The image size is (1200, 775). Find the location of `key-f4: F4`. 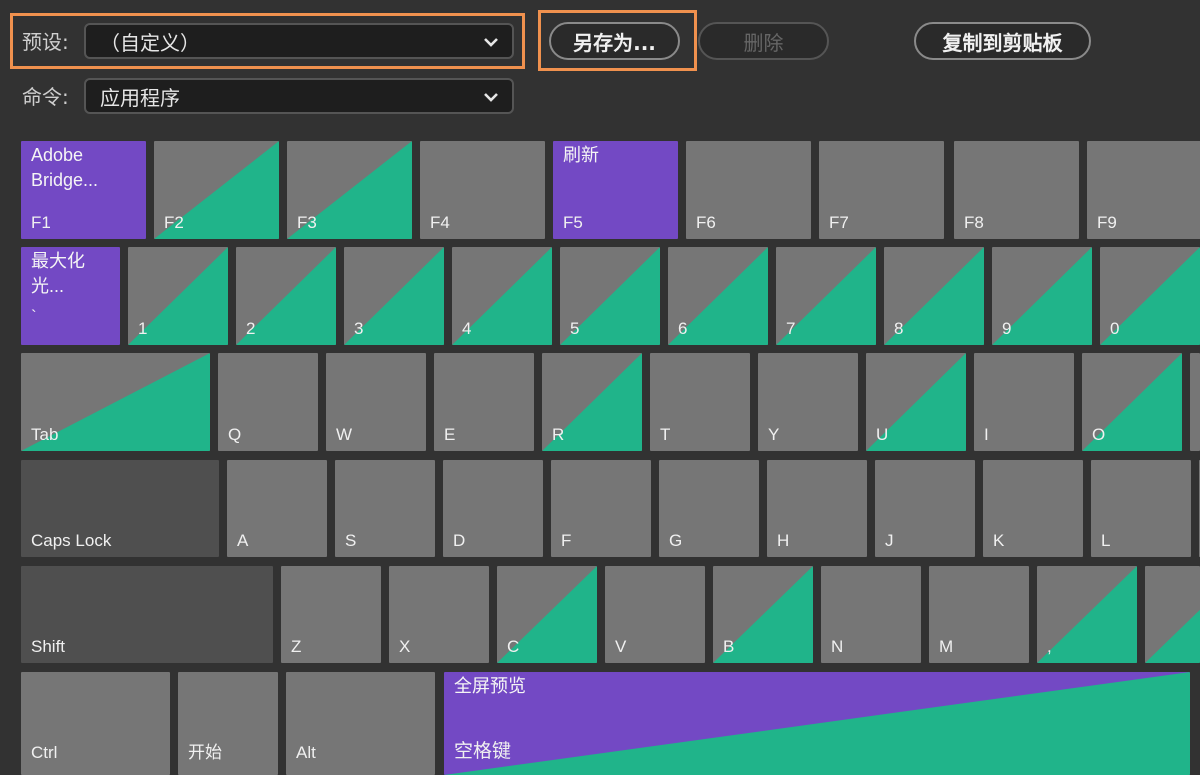

key-f4: F4 is located at coordinates (482, 190).